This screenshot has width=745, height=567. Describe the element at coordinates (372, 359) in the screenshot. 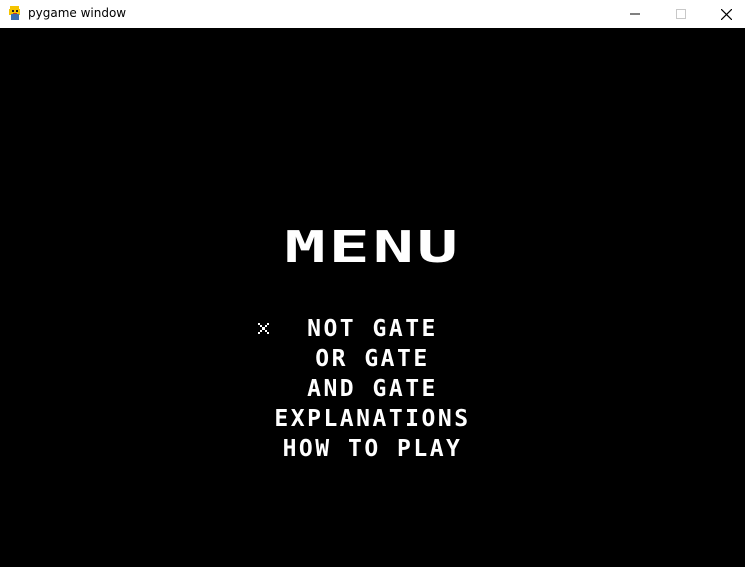

I see `menu-item-or-gate: OR GATE` at that location.